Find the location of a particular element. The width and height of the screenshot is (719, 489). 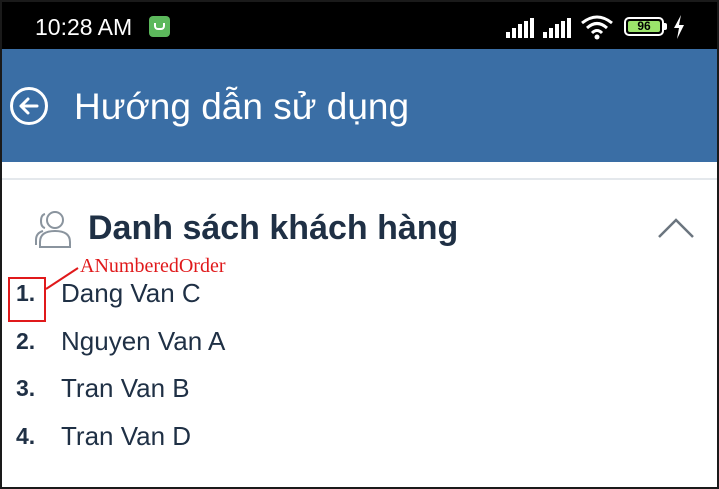

charging-icon is located at coordinates (679, 27).